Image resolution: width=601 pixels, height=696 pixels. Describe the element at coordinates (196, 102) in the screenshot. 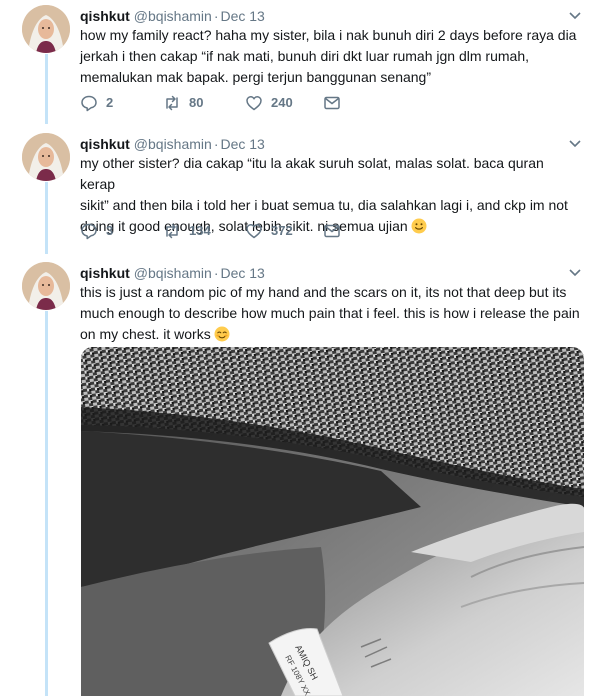

I see `retweet-count: 80` at that location.